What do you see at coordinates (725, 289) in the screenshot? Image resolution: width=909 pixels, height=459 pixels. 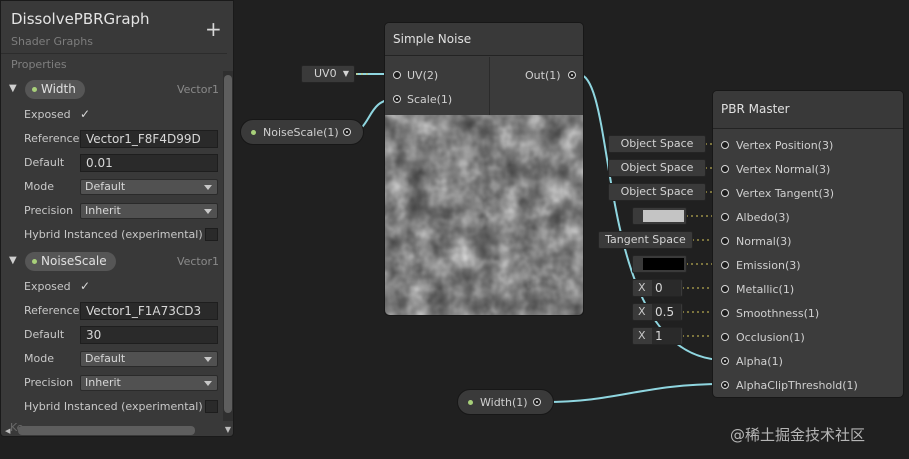 I see `metallic-port-icon` at bounding box center [725, 289].